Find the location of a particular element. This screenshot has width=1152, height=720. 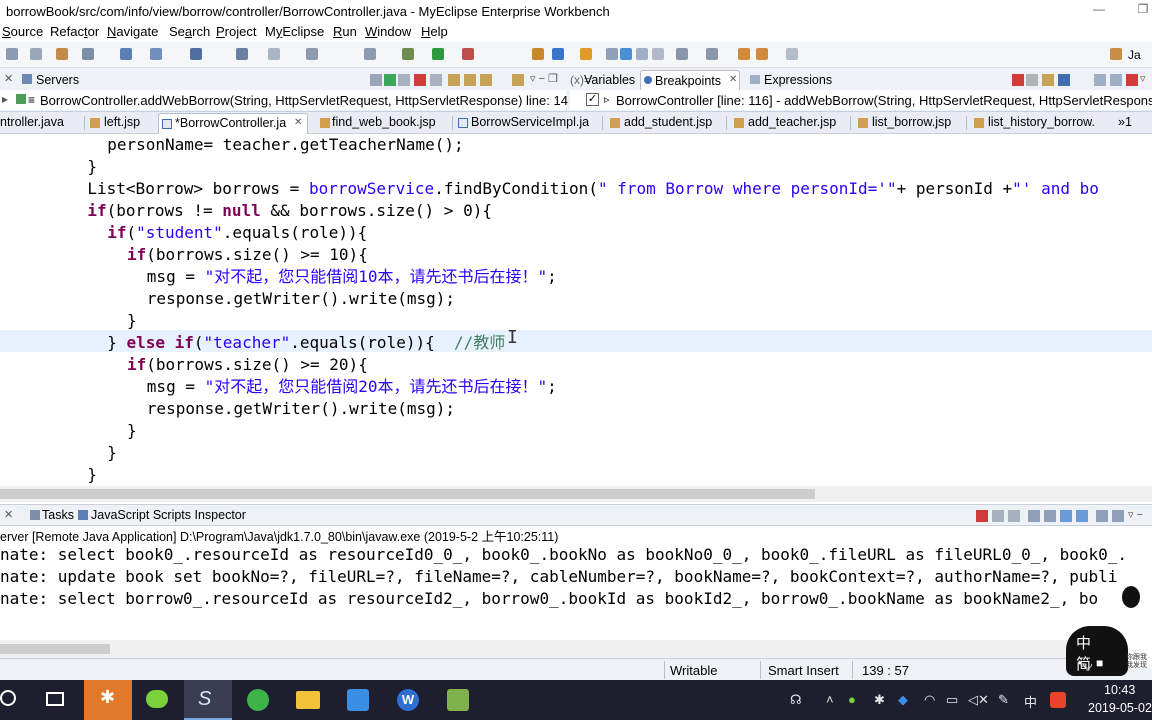

tab-list-borrow-jsp: list_borrow.jsp is located at coordinates (911, 122).